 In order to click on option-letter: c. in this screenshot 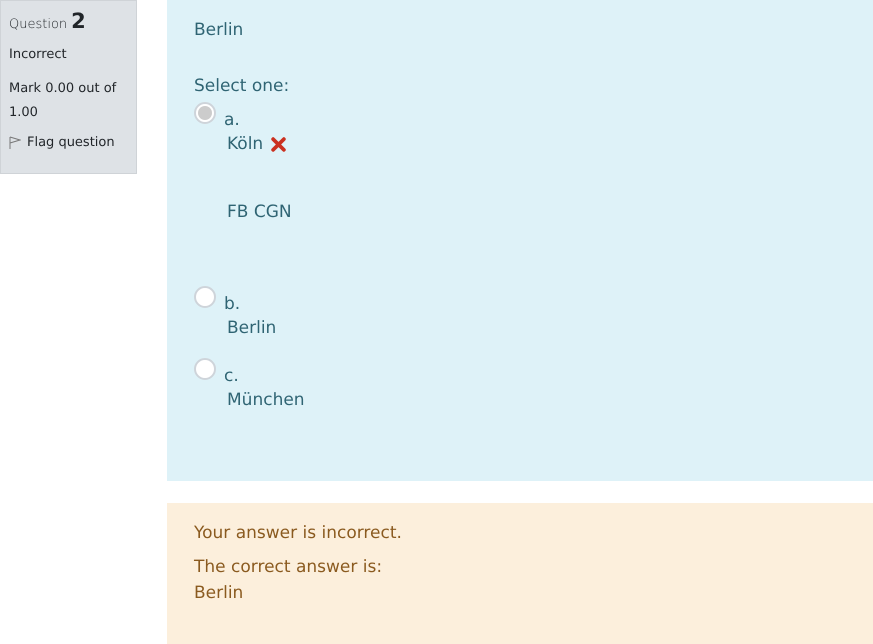, I will do `click(231, 376)`.